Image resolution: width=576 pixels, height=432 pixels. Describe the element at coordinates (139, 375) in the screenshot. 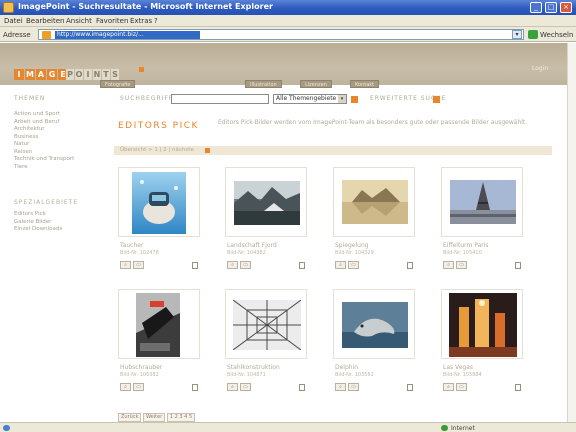

I see `thumb-meta: Bild-Nr. 106382` at that location.